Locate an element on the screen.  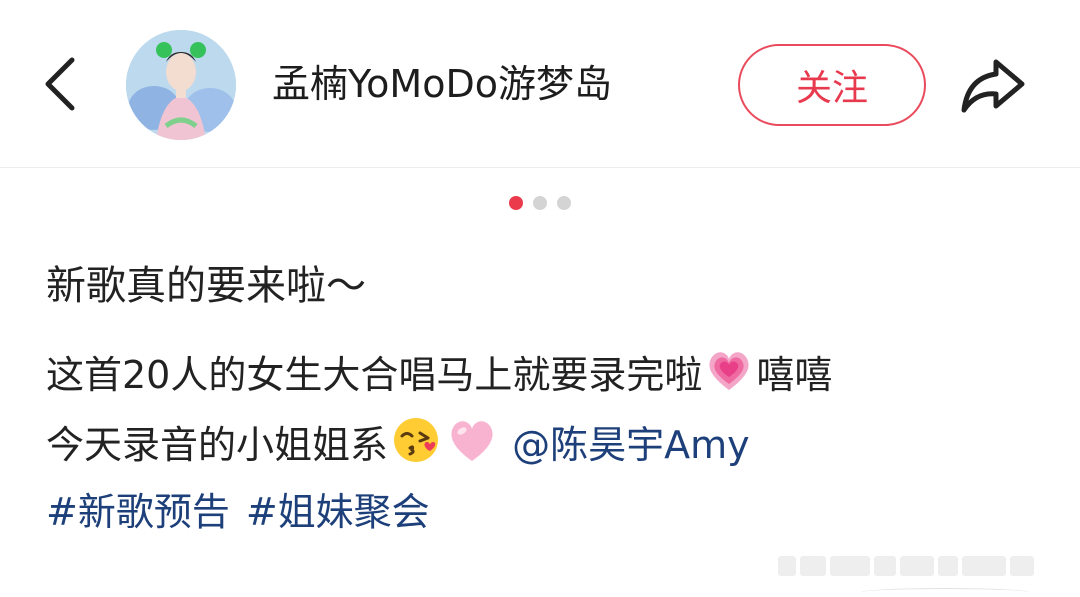
post-body-line: 这首20人的女生大合唱马上就要录完啦 嘻嘻 is located at coordinates (439, 377).